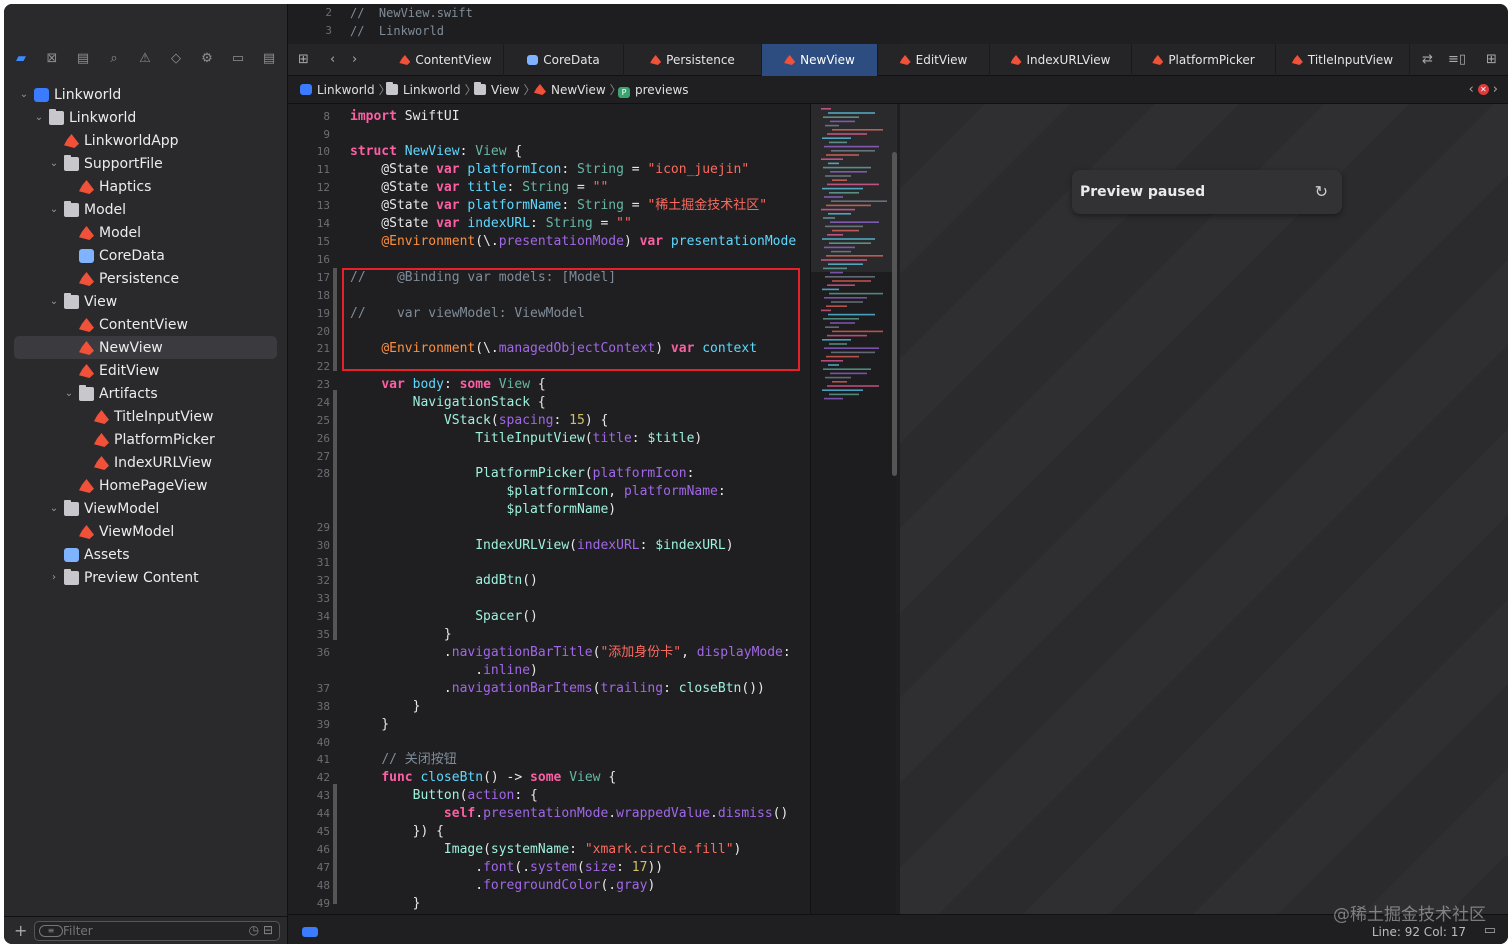 The height and width of the screenshot is (948, 1512). I want to click on tree-item: CoreData, so click(146, 256).